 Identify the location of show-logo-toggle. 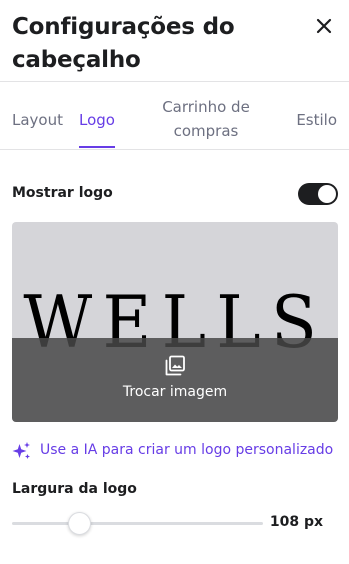
(318, 194).